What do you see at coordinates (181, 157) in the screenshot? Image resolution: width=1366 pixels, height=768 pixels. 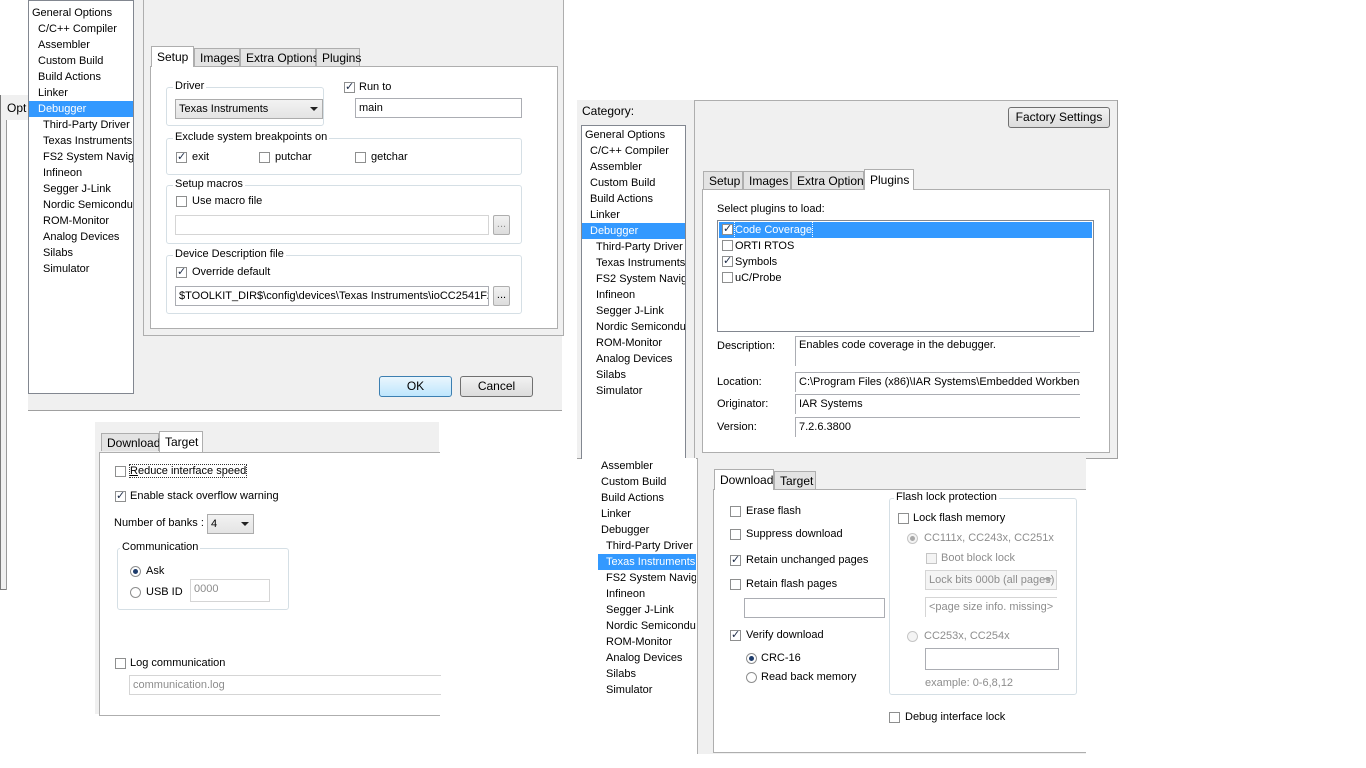 I see `exit-checkbox` at bounding box center [181, 157].